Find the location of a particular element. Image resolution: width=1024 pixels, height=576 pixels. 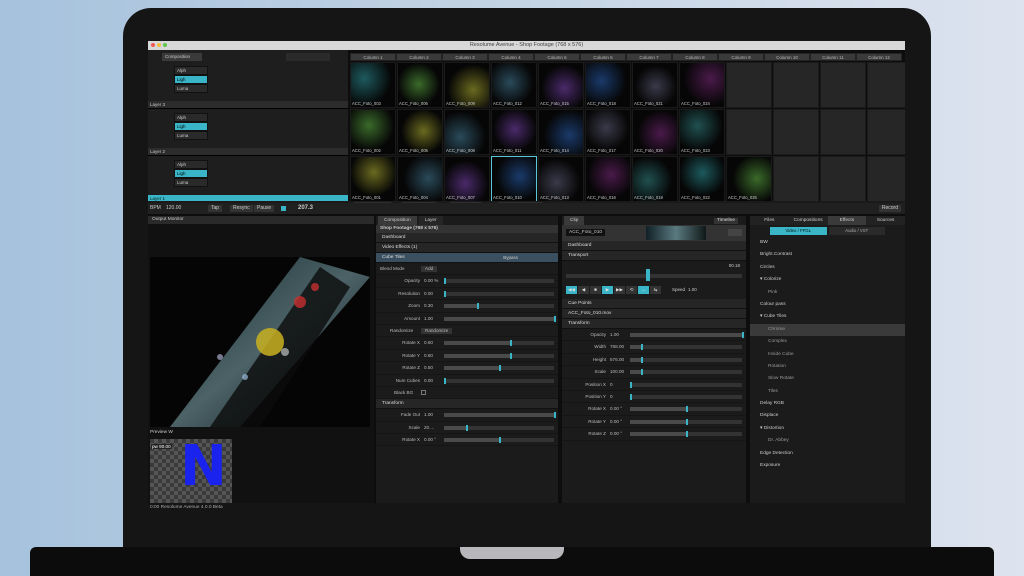

param-value: 0.60 is located at coordinates (428, 356).